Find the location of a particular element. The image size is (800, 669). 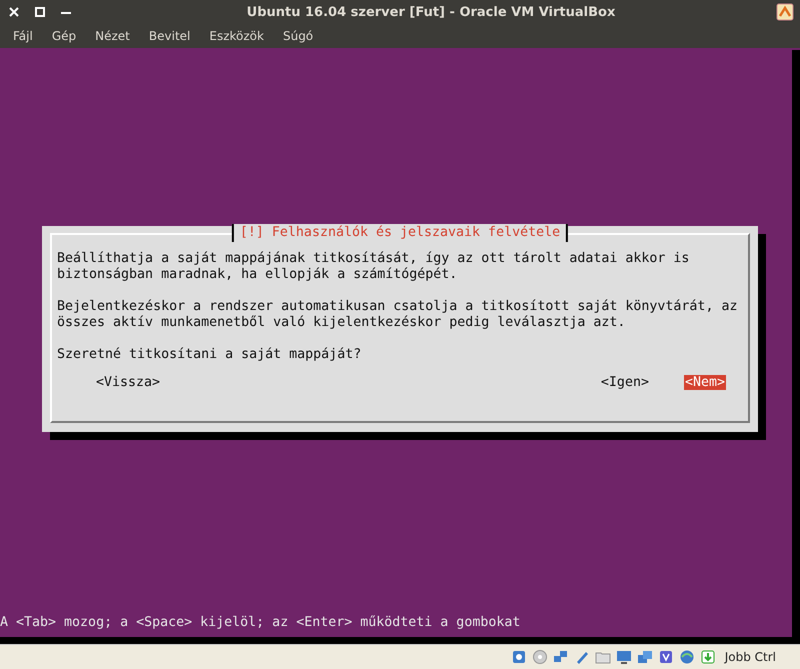

menu-item: Fájl is located at coordinates (23, 36).